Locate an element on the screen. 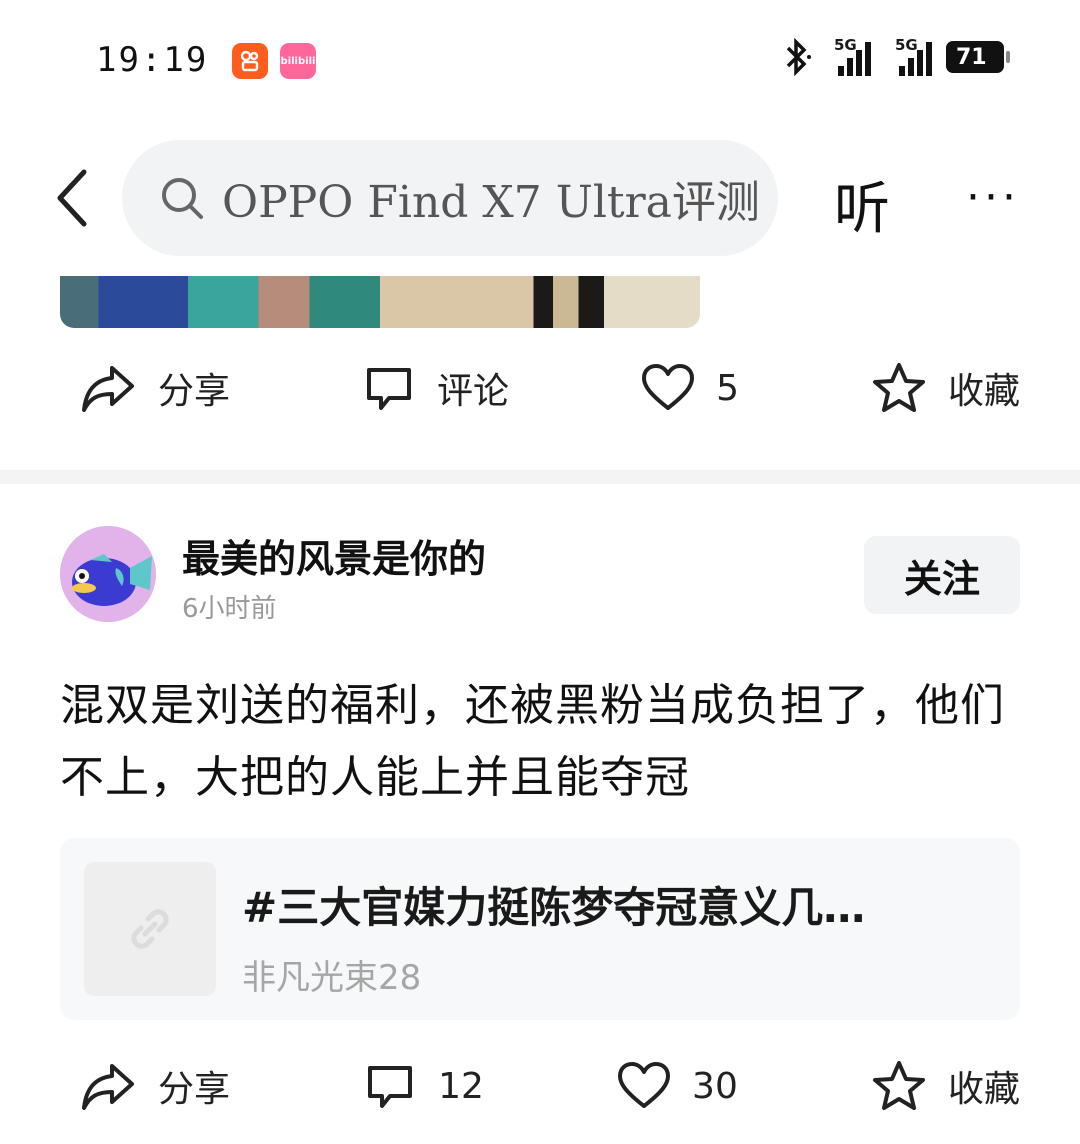  like-count: 5 is located at coordinates (727, 388).